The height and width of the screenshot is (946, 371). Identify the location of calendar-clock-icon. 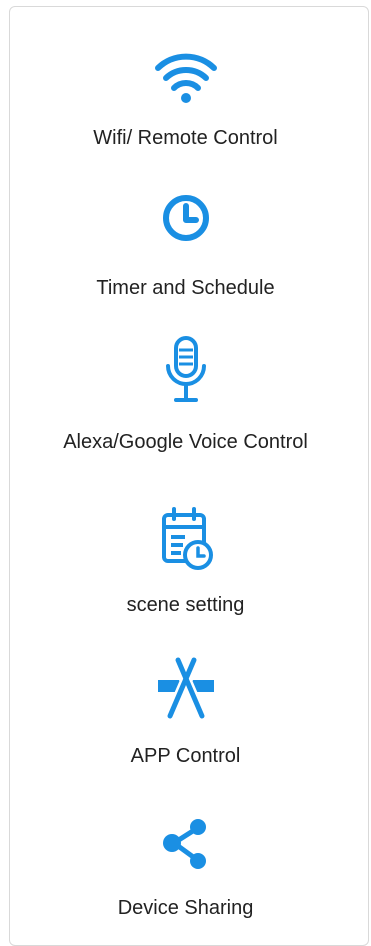
(186, 541).